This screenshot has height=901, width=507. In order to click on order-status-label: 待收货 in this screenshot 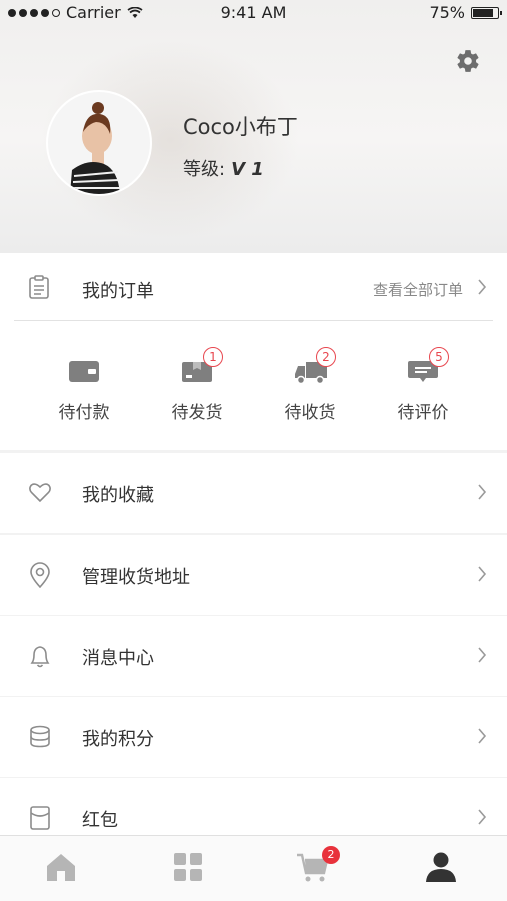, I will do `click(310, 413)`.